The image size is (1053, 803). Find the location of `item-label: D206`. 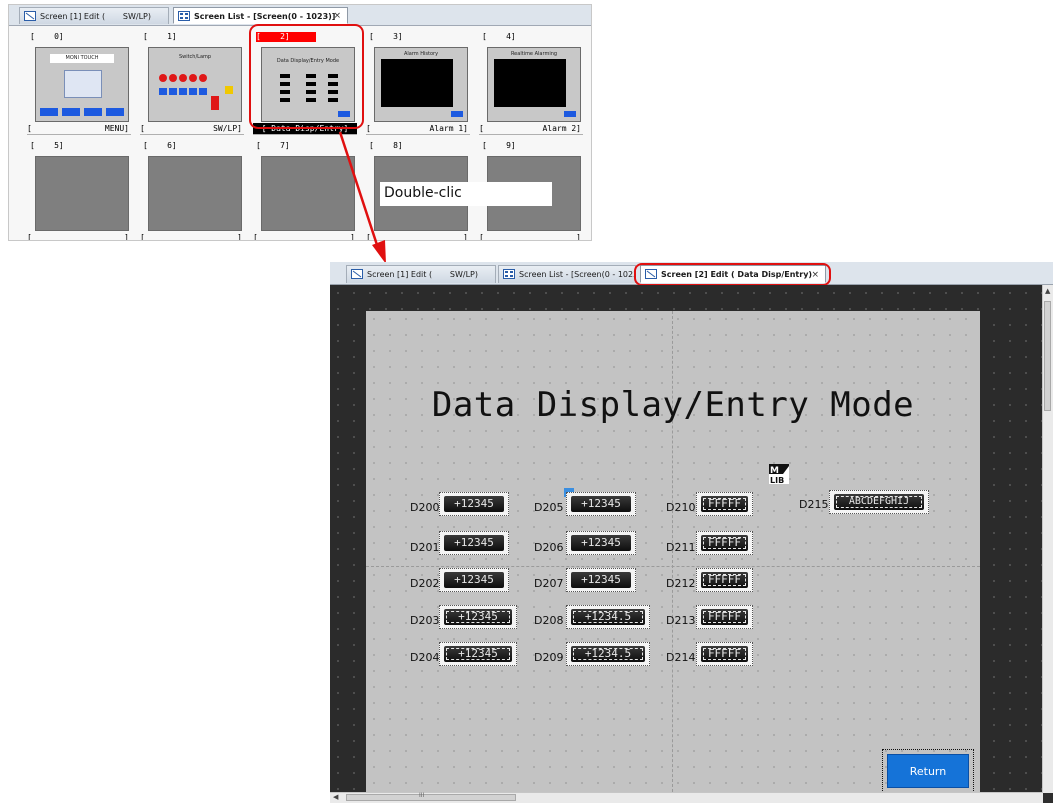

item-label: D206 is located at coordinates (549, 547).